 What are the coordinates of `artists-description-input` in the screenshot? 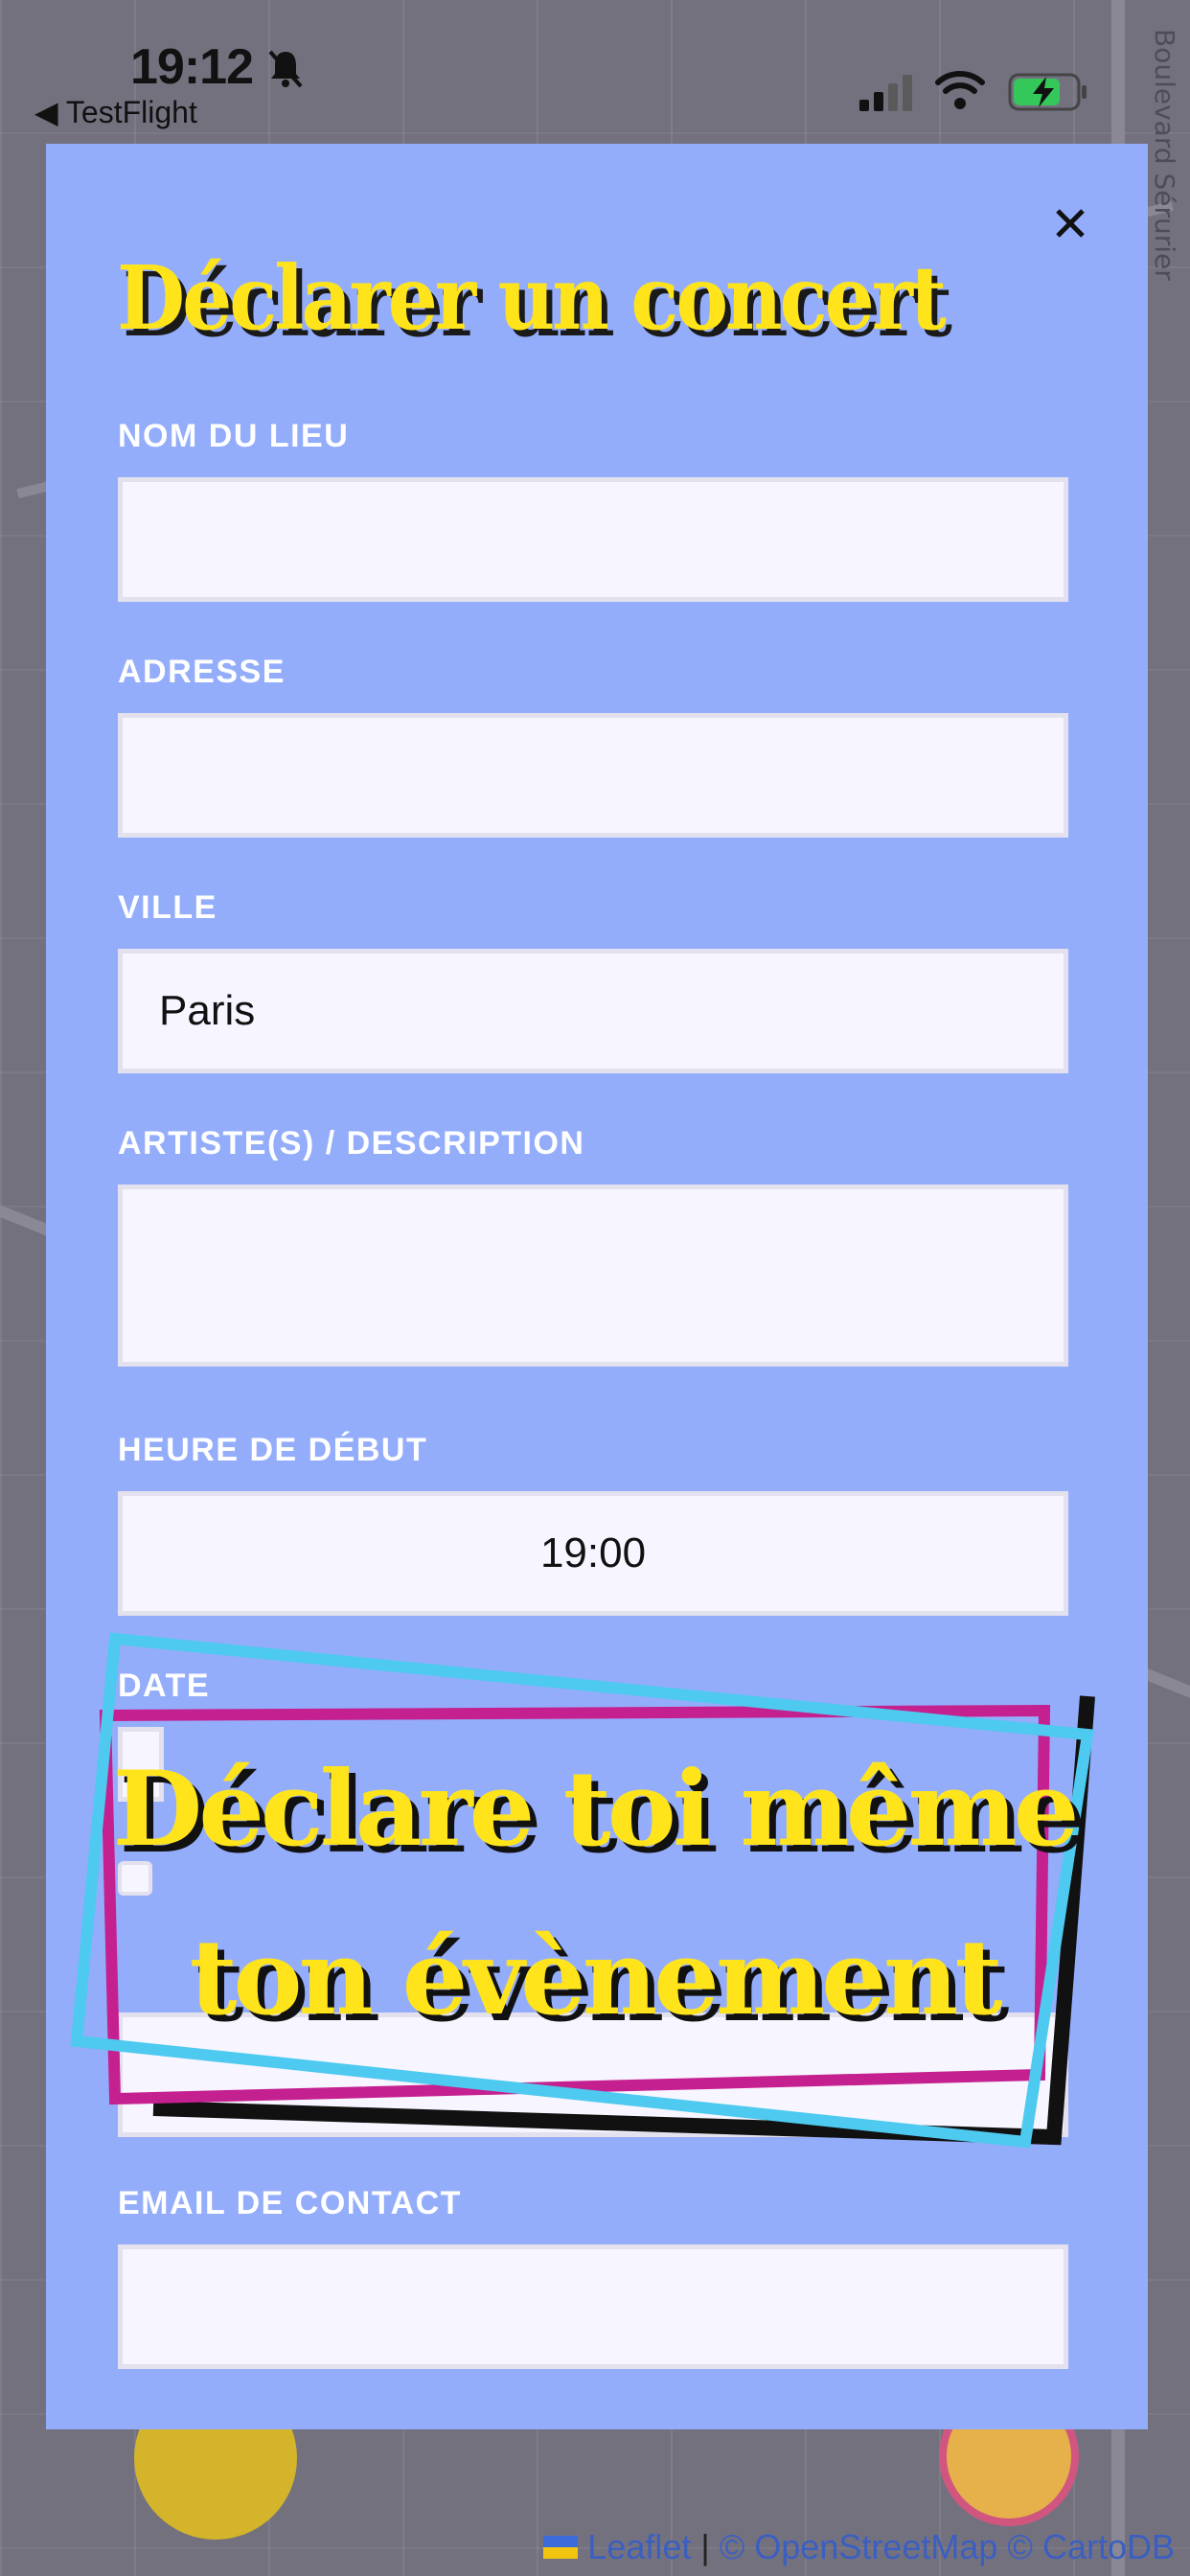 It's located at (593, 1275).